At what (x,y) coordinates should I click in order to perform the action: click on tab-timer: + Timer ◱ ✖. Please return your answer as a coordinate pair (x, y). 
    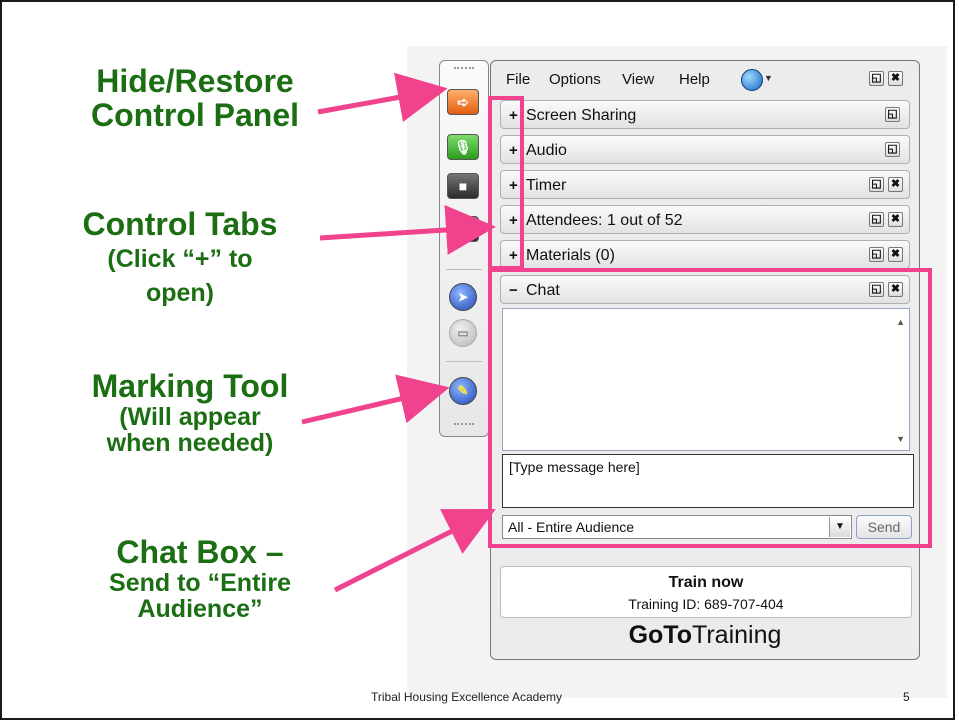
    Looking at the image, I should click on (705, 184).